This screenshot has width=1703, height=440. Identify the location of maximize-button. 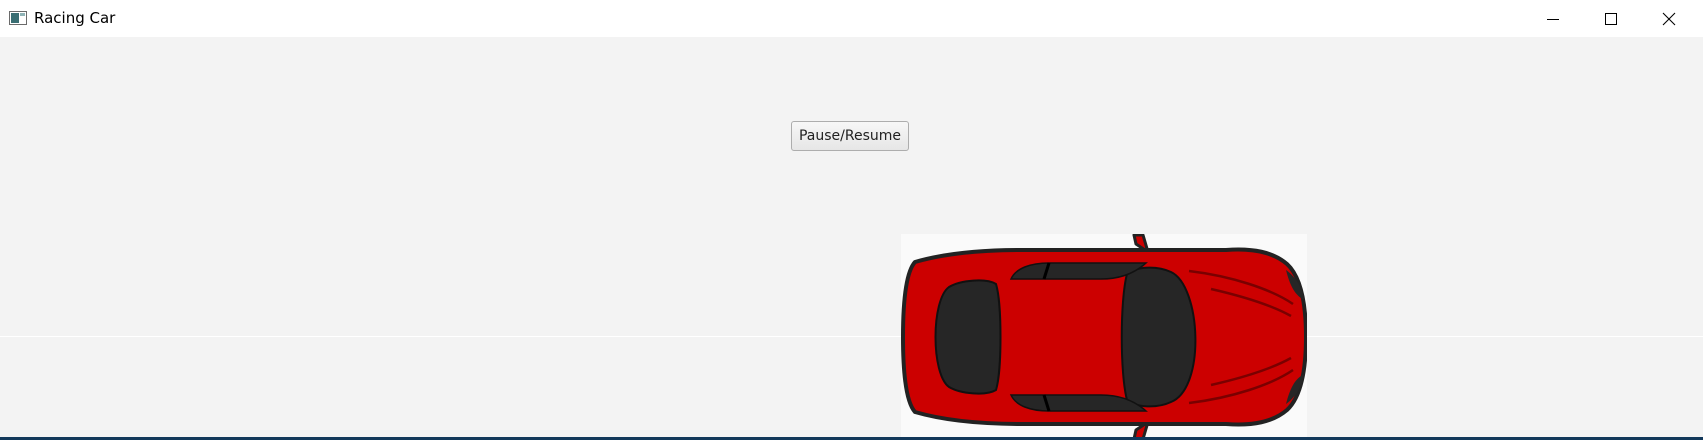
(1611, 18).